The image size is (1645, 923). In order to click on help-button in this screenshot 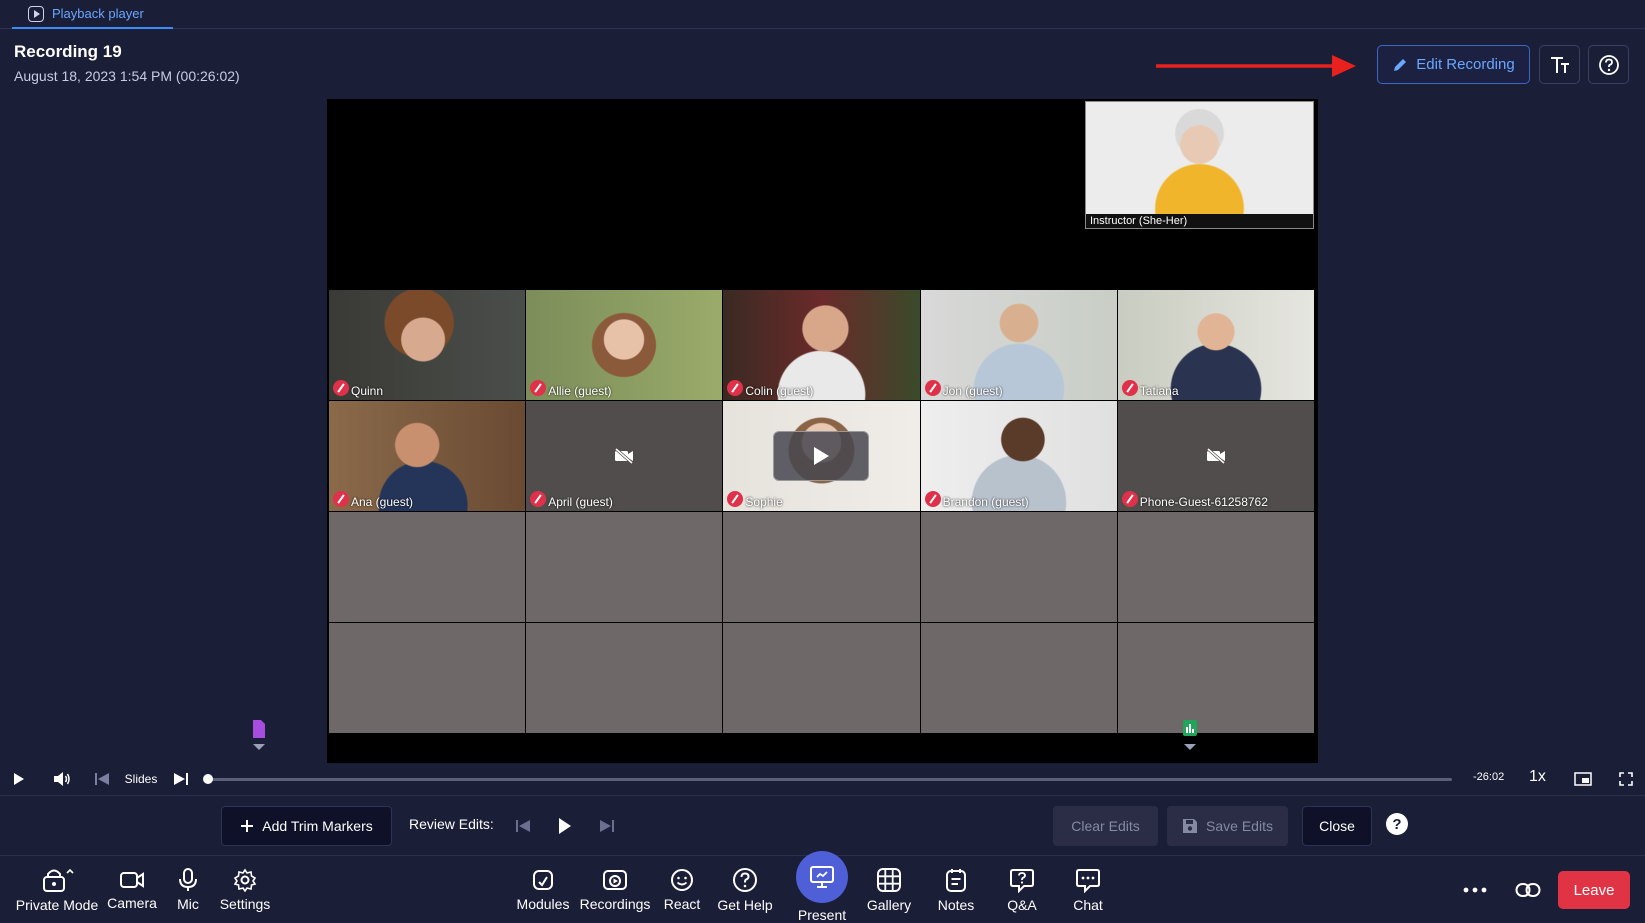, I will do `click(1608, 64)`.